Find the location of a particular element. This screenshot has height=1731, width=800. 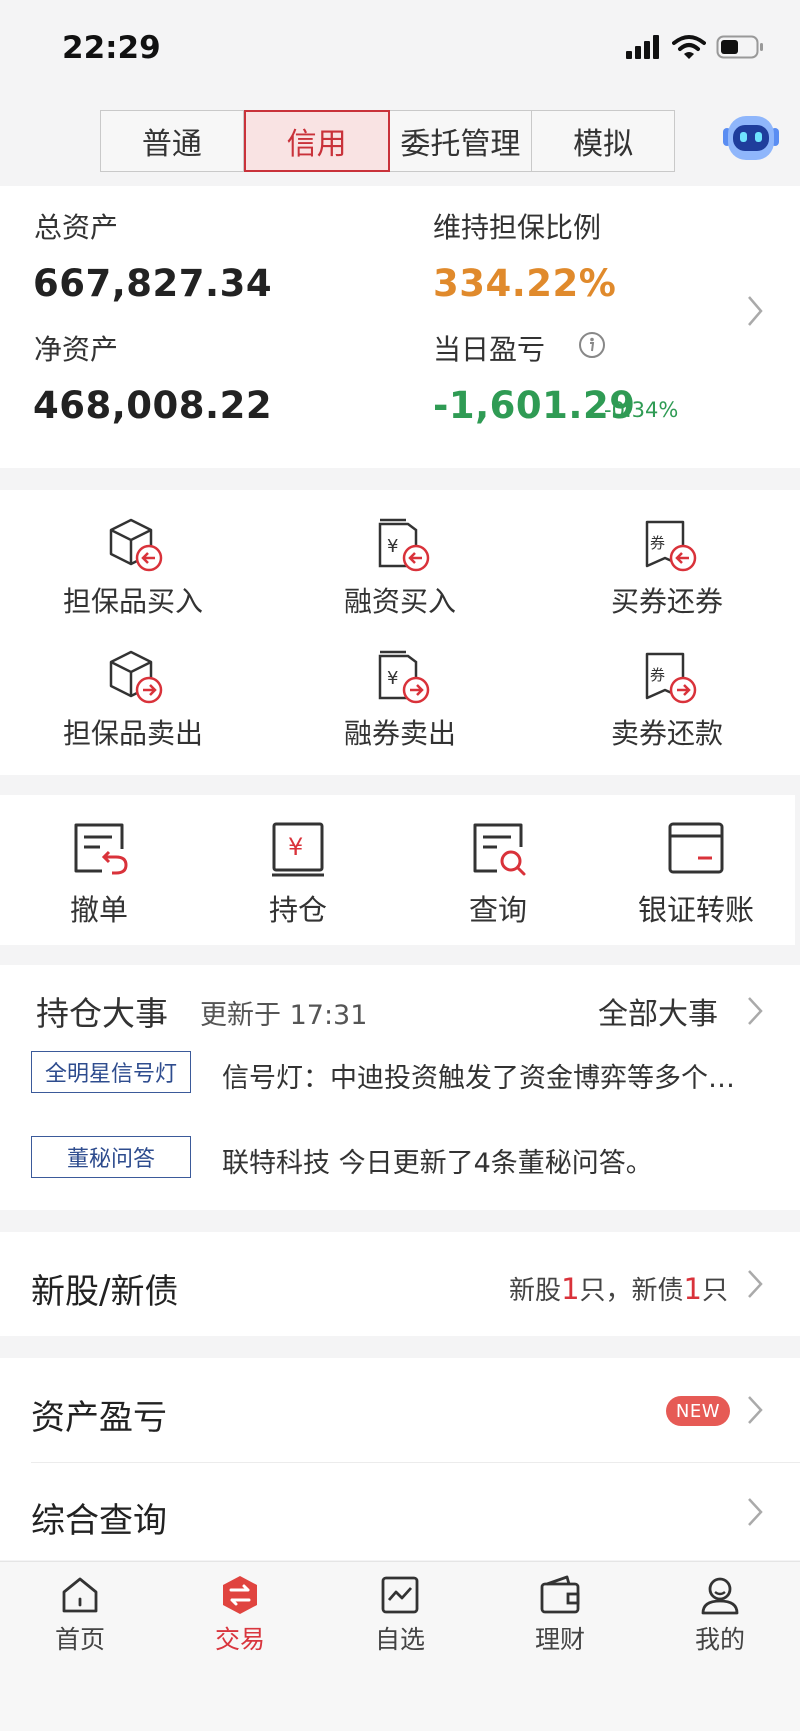

ipo-label: 新股/新债 is located at coordinates (105, 1292).